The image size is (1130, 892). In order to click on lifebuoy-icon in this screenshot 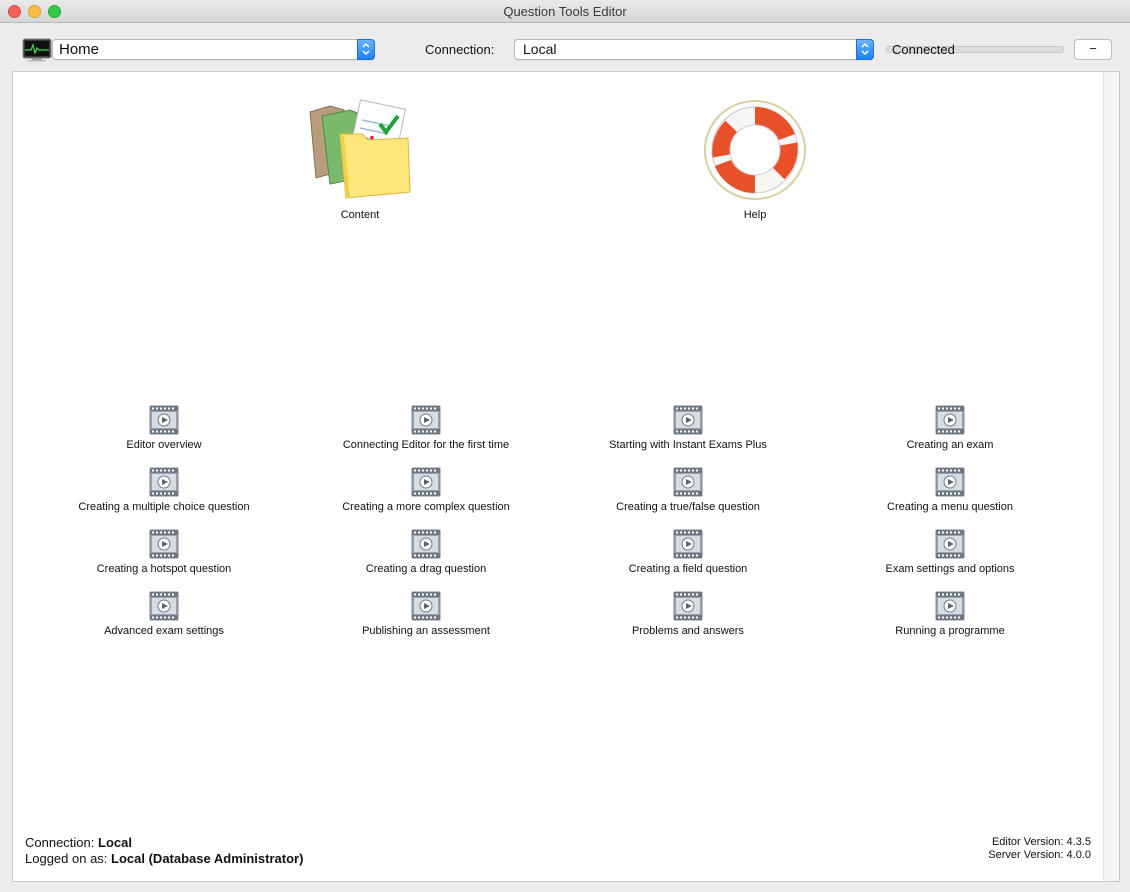, I will do `click(755, 150)`.